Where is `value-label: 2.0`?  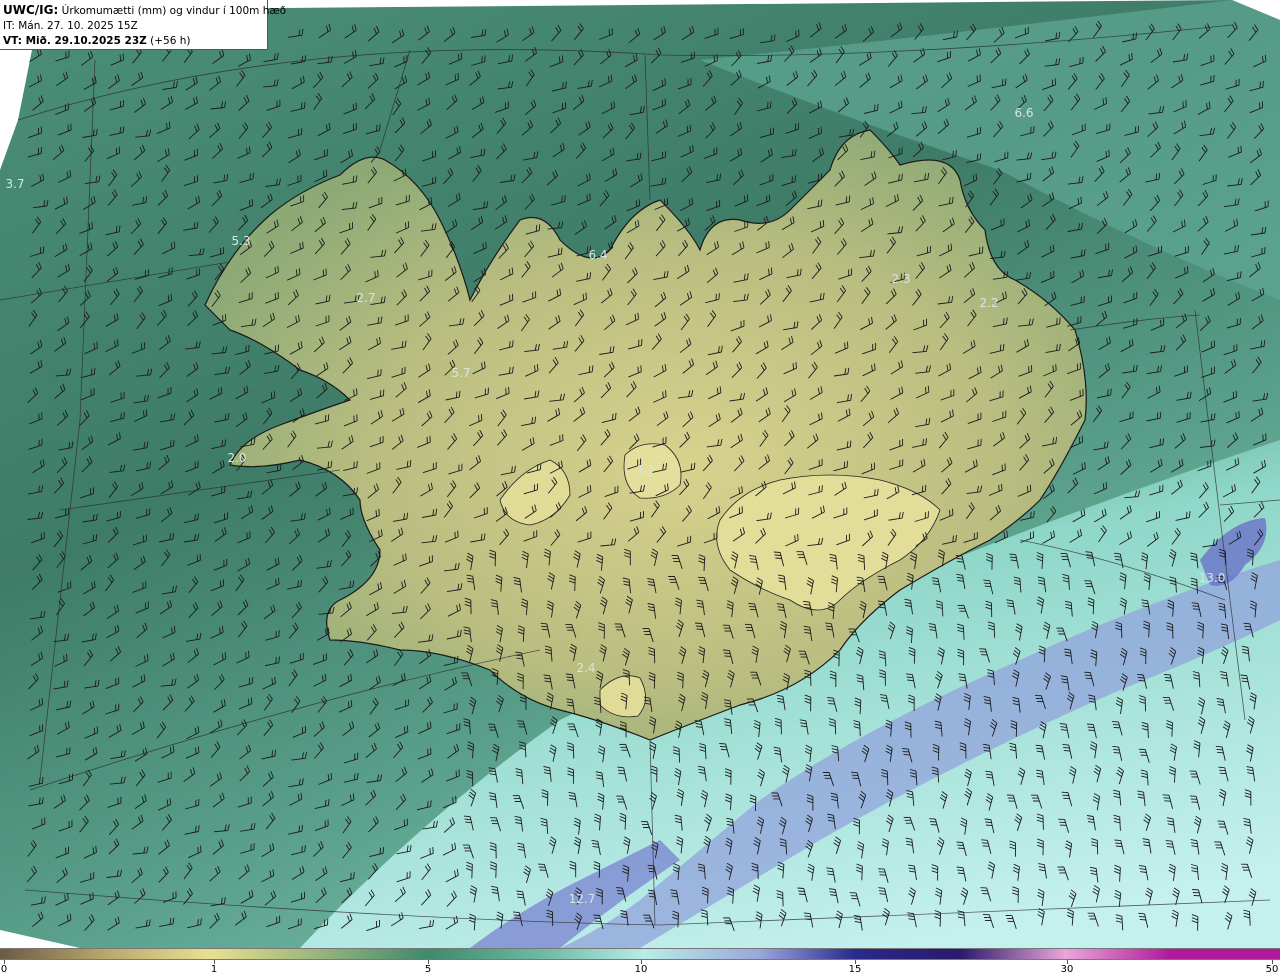 value-label: 2.0 is located at coordinates (236, 458).